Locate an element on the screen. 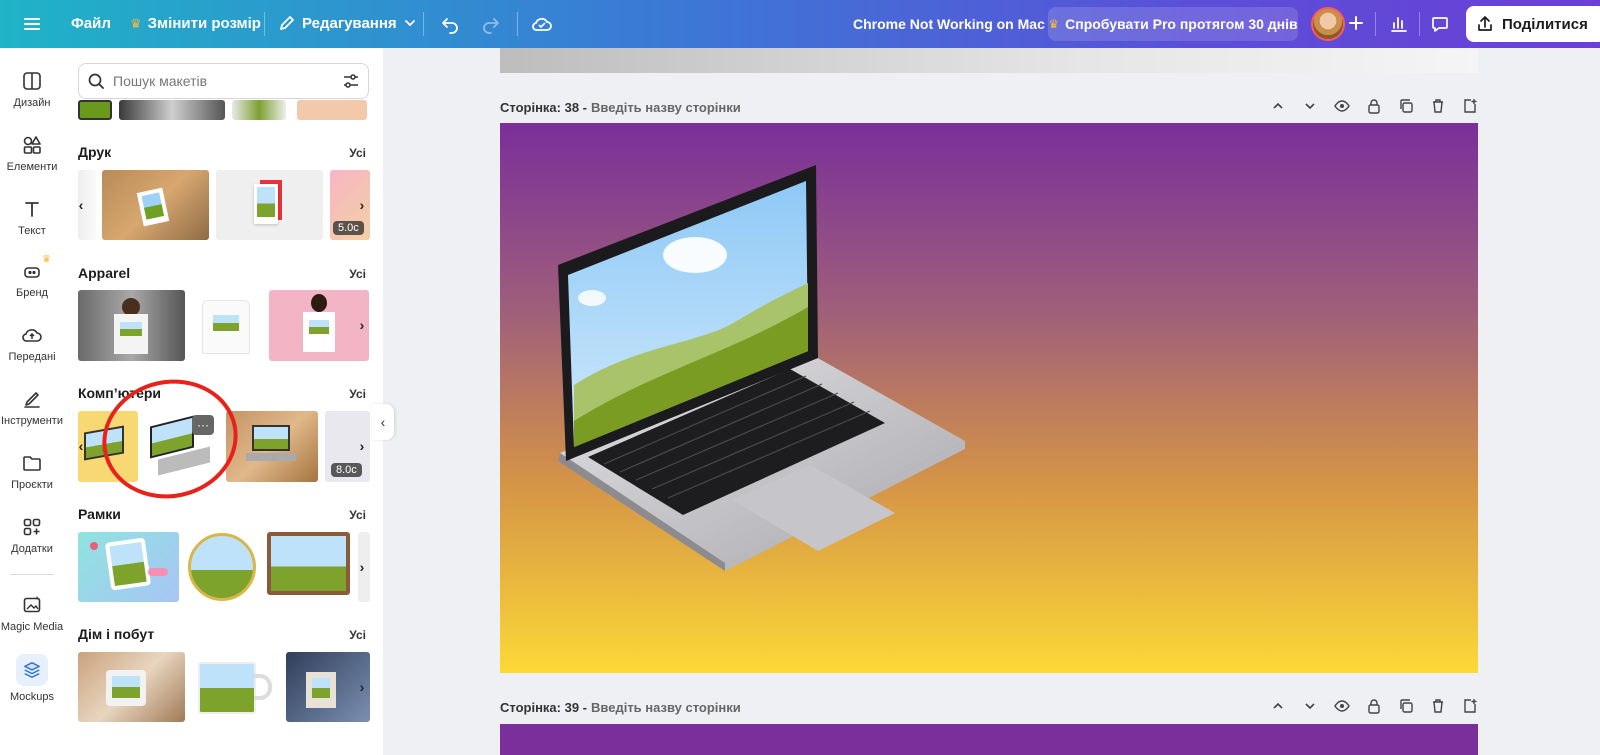 The image size is (1600, 755). share-button: Поділитися is located at coordinates (1533, 24).